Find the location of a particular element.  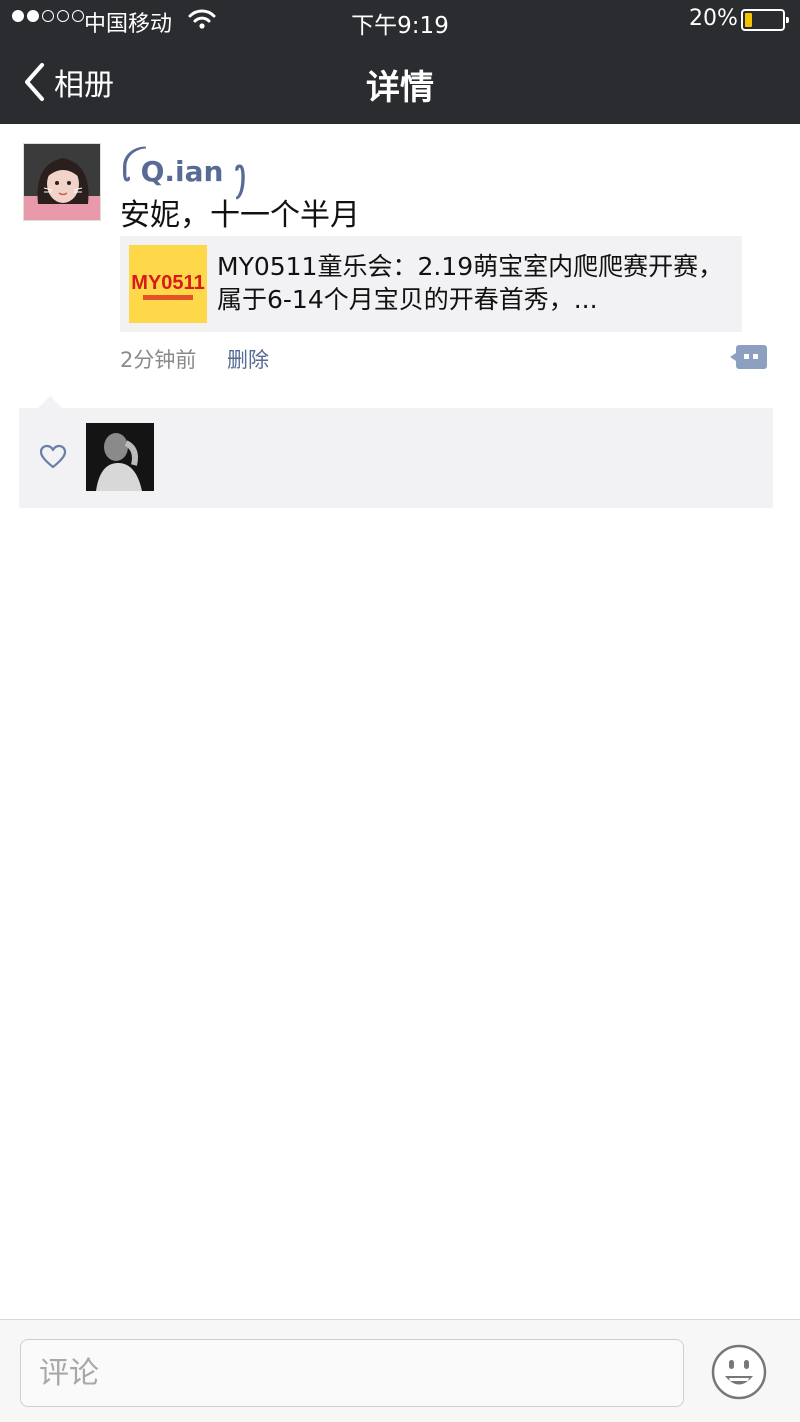

post-text: 安妮，十一个半月 is located at coordinates (240, 215).